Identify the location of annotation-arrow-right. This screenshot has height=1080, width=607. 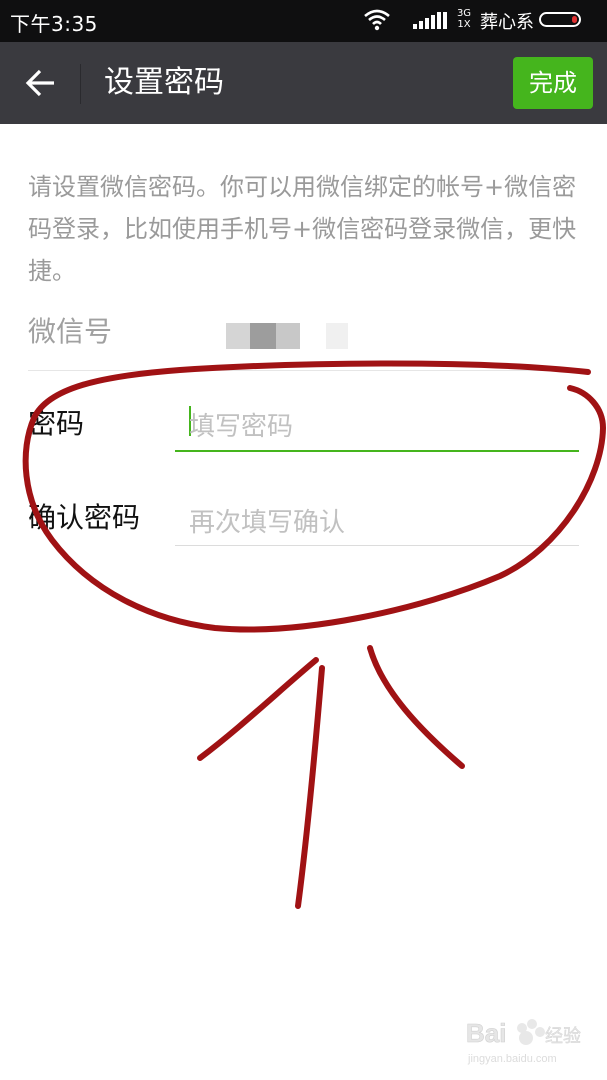
(416, 707).